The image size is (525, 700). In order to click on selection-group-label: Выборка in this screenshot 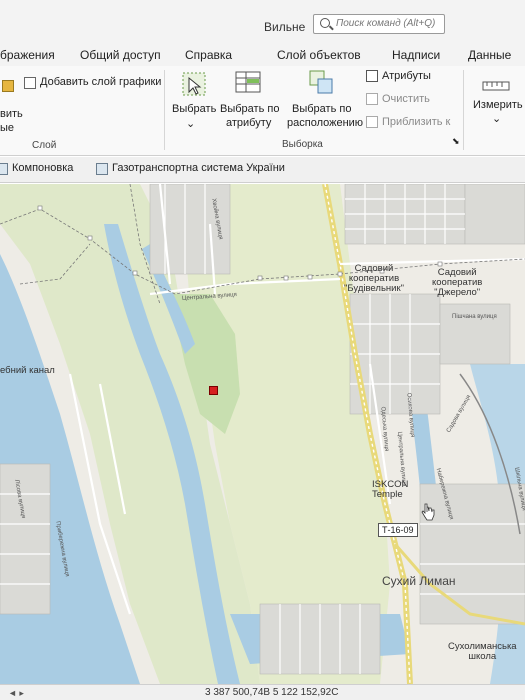, I will do `click(302, 144)`.